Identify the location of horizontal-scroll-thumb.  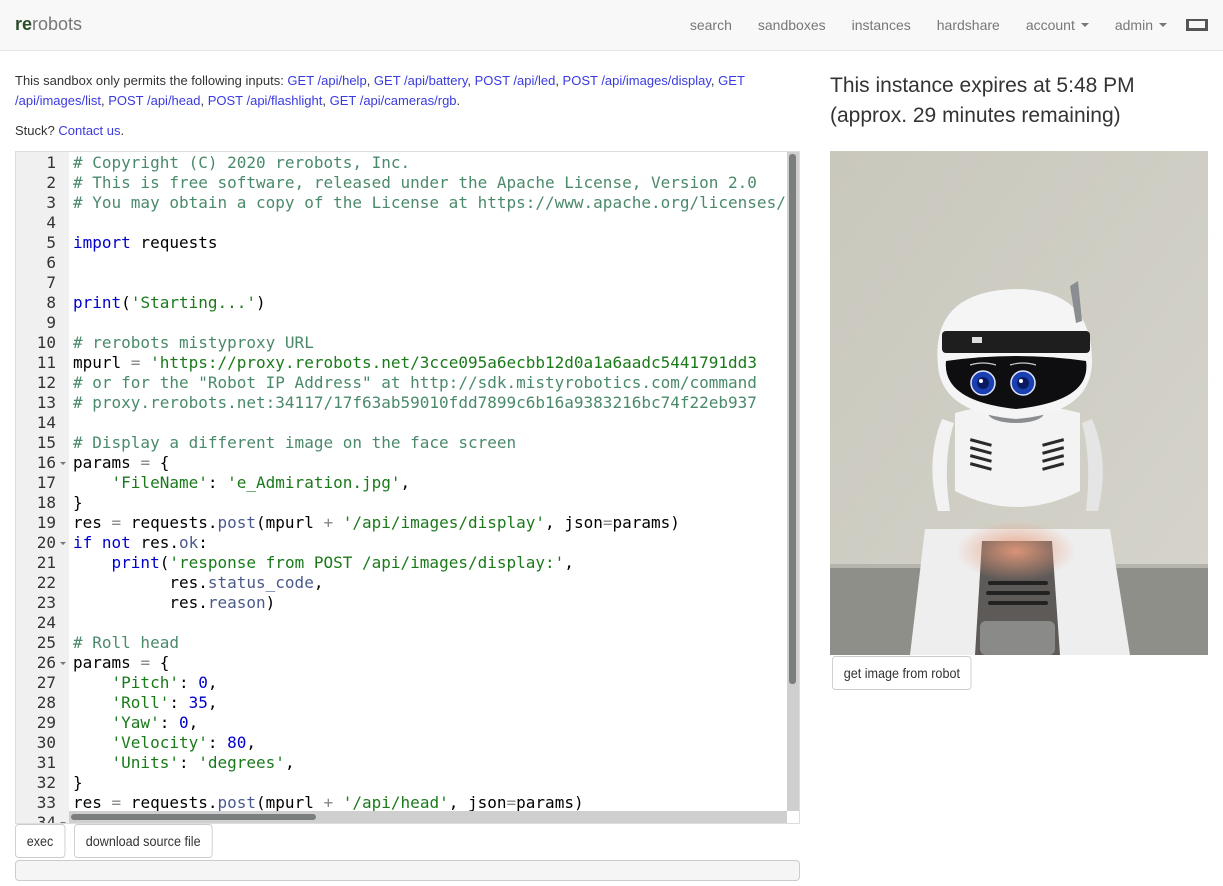
(193, 817).